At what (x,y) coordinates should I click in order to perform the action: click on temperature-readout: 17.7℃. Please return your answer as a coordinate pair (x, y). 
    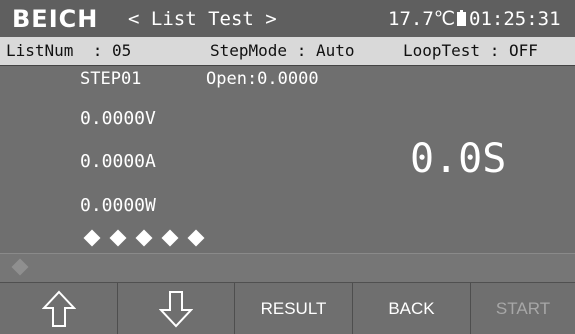
    Looking at the image, I should click on (422, 19).